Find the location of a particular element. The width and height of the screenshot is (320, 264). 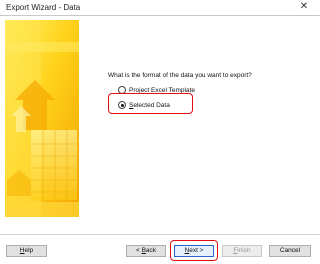

next-button-highlight is located at coordinates (194, 250).